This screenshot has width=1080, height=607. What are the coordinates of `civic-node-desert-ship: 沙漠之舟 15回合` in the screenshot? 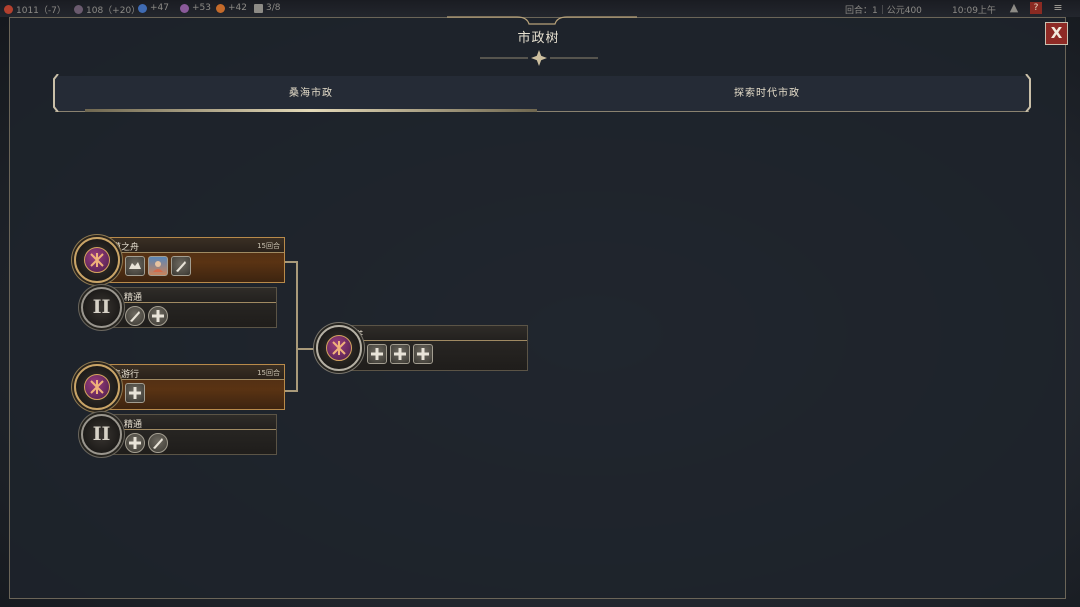 It's located at (179, 261).